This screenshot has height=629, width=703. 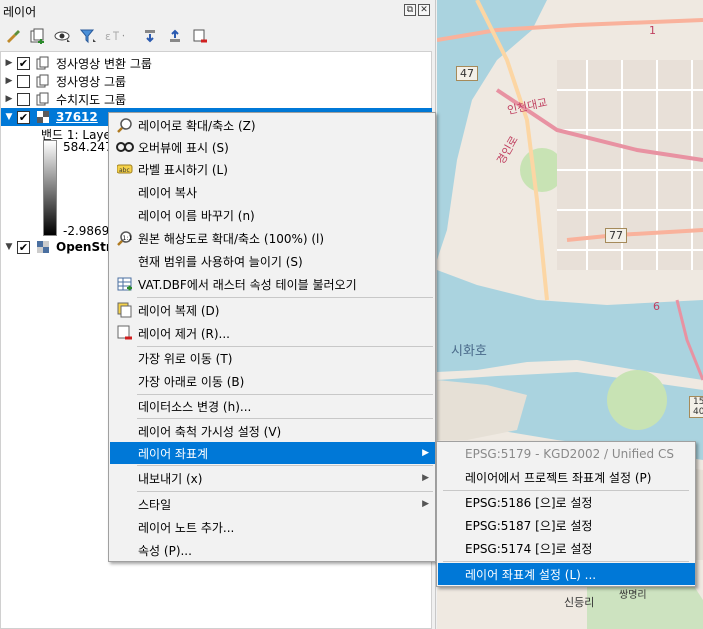 What do you see at coordinates (272, 215) in the screenshot?
I see `menu-rename-layer: 레이어 이름 바꾸기 (n)` at bounding box center [272, 215].